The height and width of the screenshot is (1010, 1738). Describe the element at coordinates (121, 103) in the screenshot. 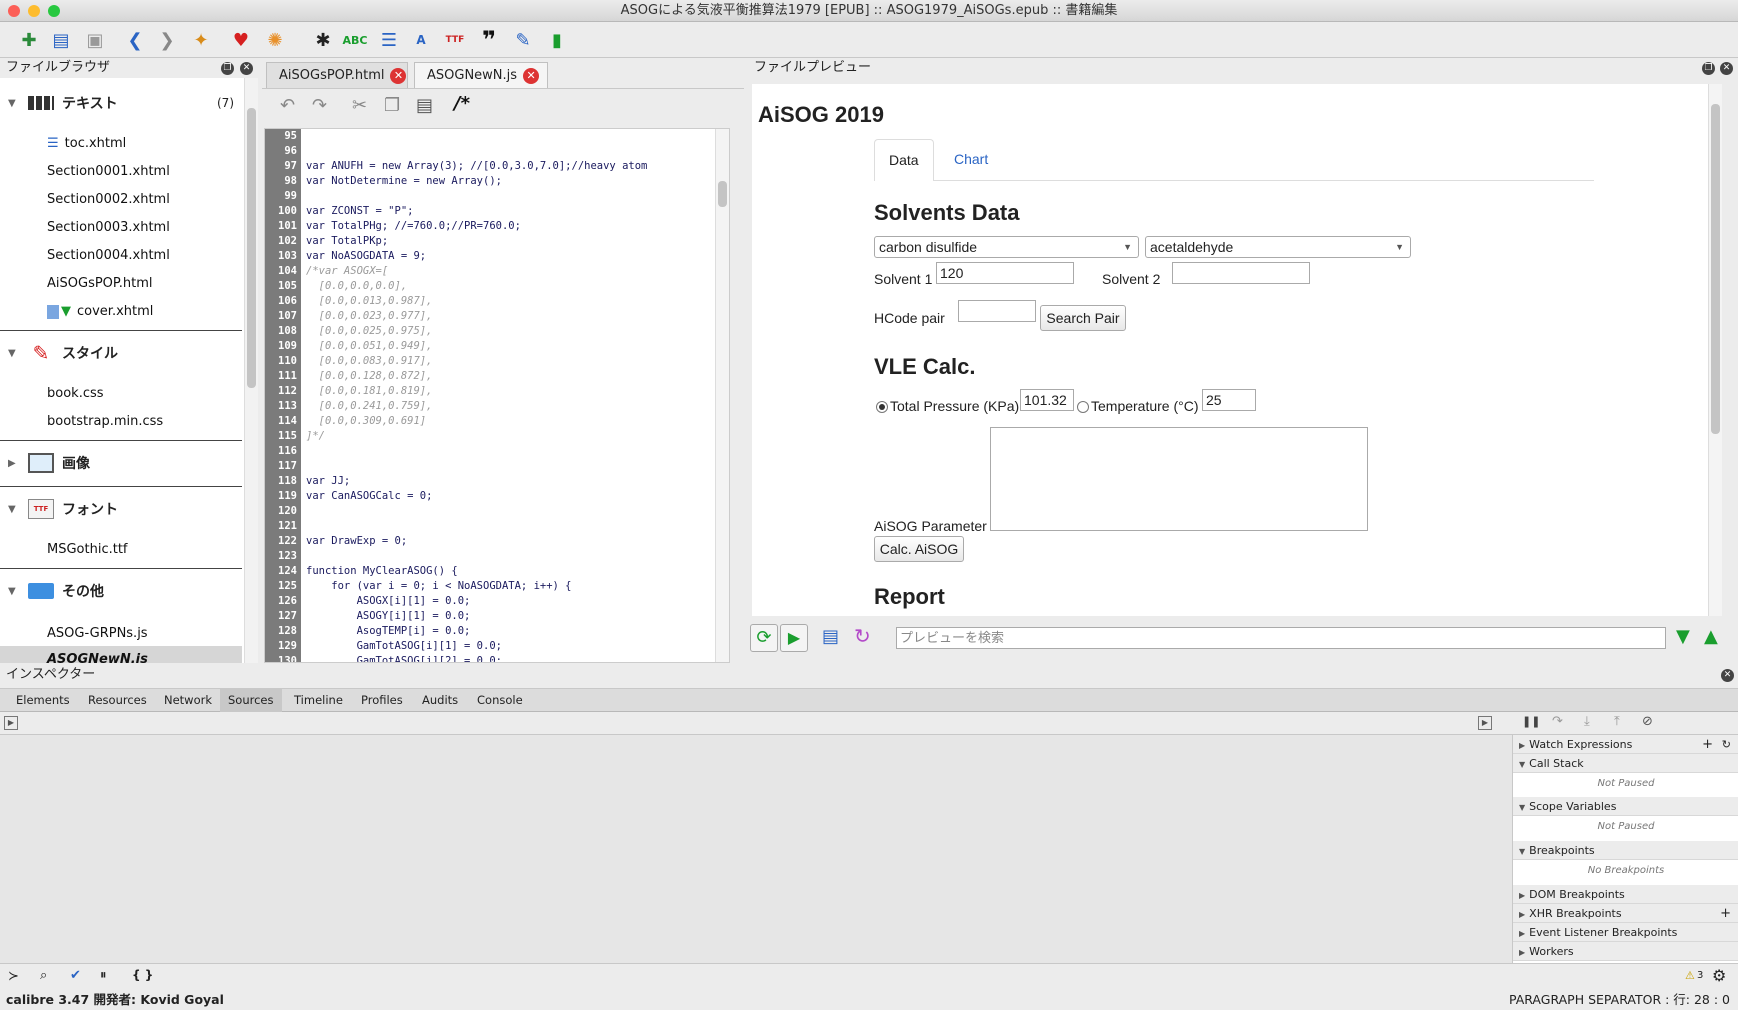

I see `section-text: ▼ テキスト (7)` at that location.